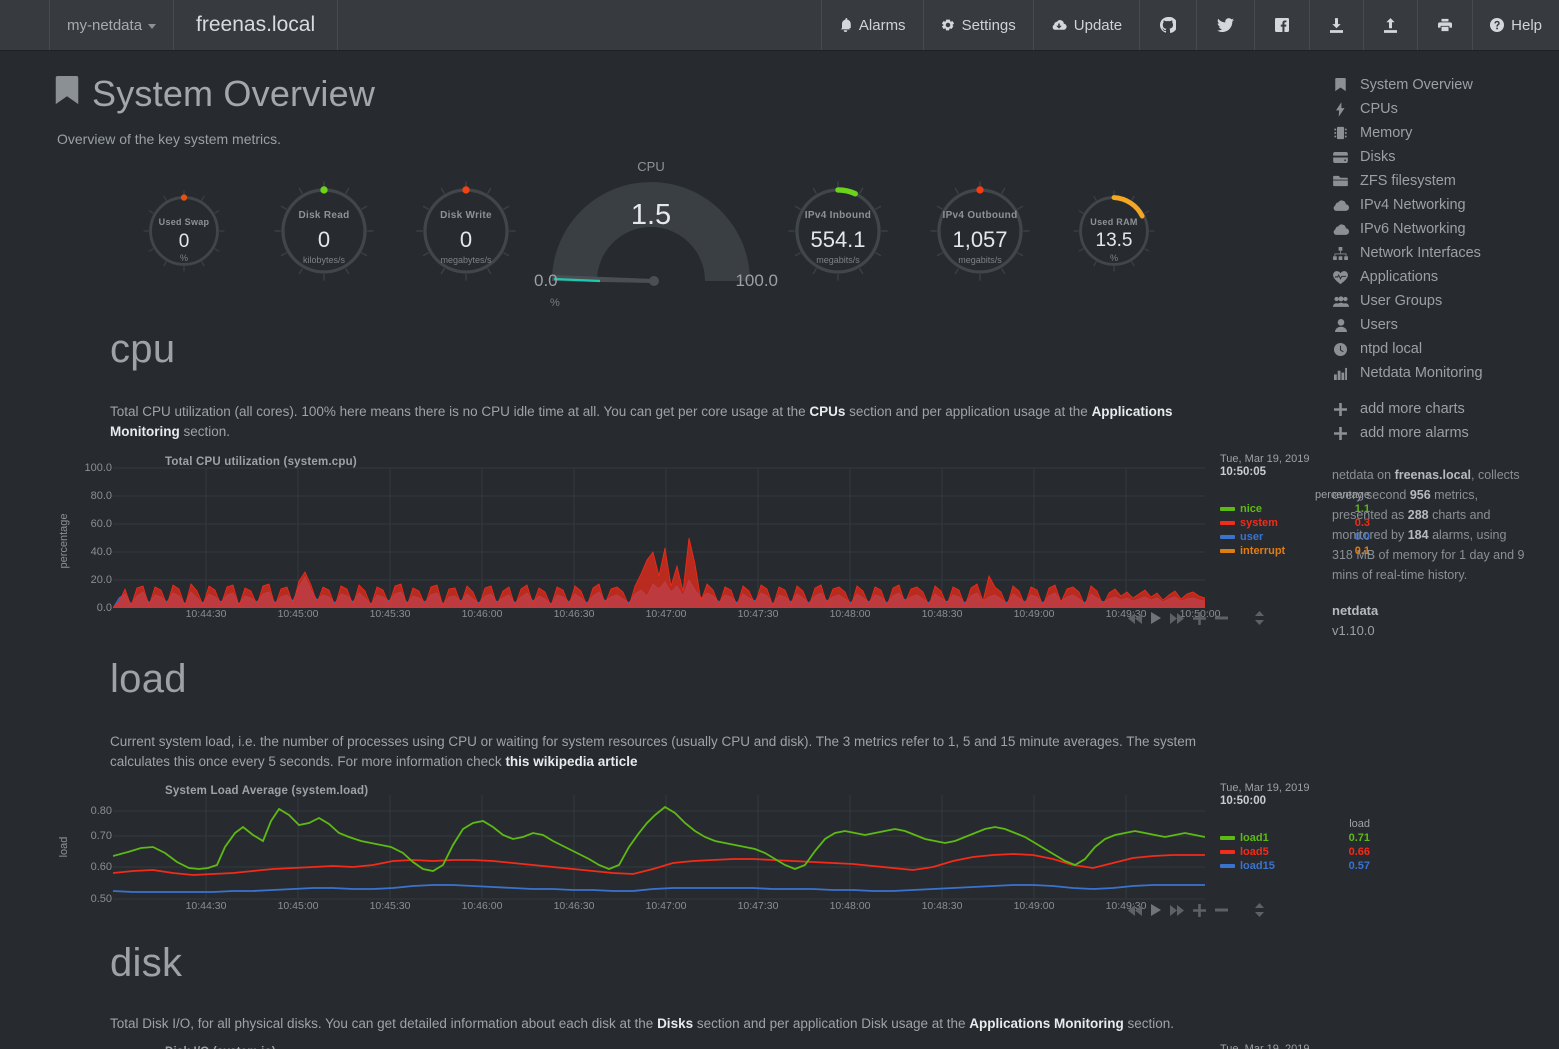 The image size is (1559, 1049). What do you see at coordinates (871, 25) in the screenshot?
I see `alarms-button: Alarms` at bounding box center [871, 25].